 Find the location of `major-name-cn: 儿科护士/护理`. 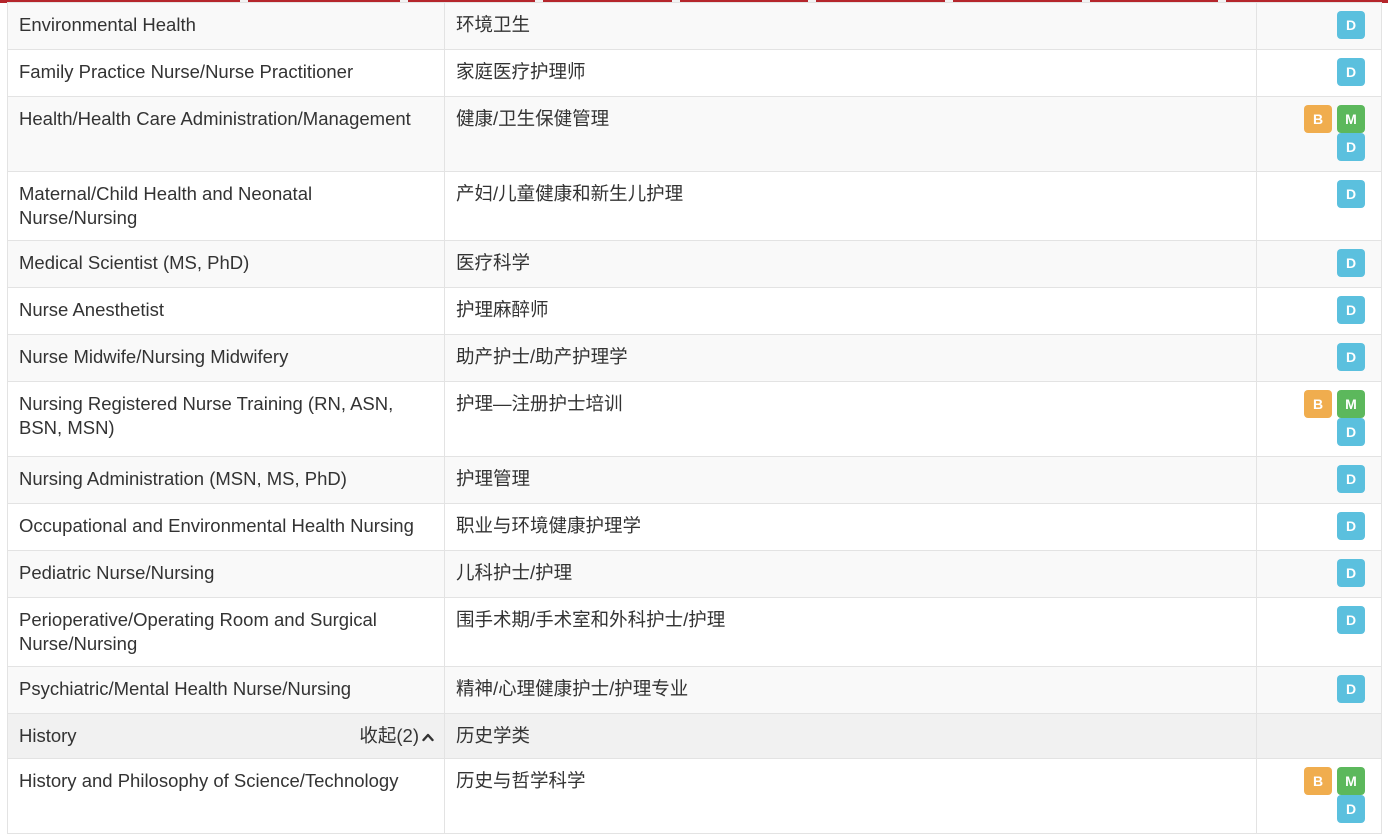

major-name-cn: 儿科护士/护理 is located at coordinates (850, 574).